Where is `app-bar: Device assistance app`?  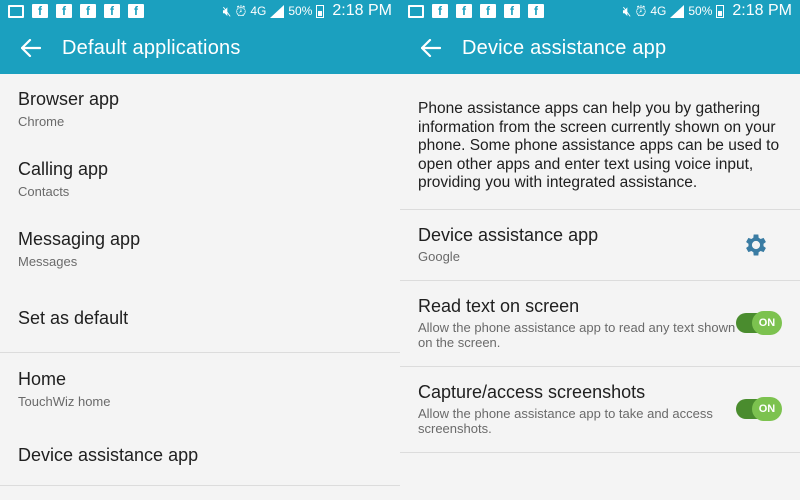
app-bar: Device assistance app is located at coordinates (600, 48).